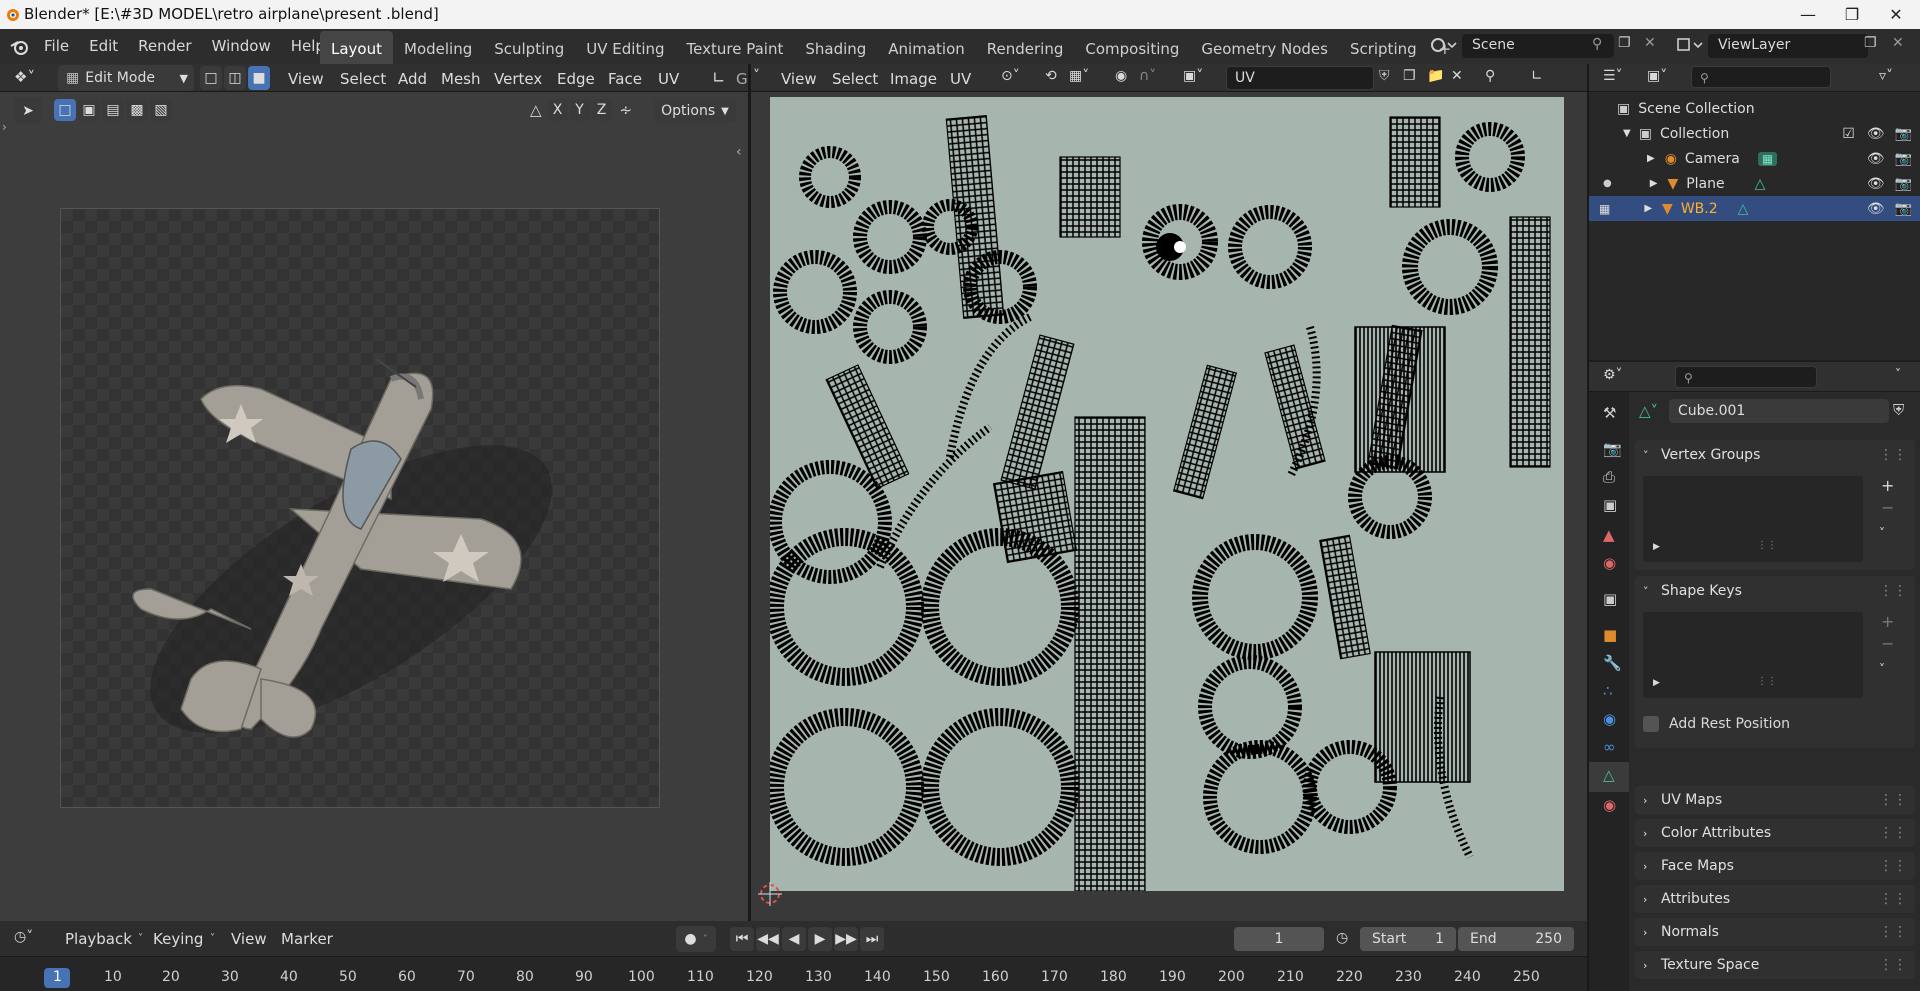  Describe the element at coordinates (1264, 49) in the screenshot. I see `tab-geometry-nodes: Geometry Nodes` at that location.